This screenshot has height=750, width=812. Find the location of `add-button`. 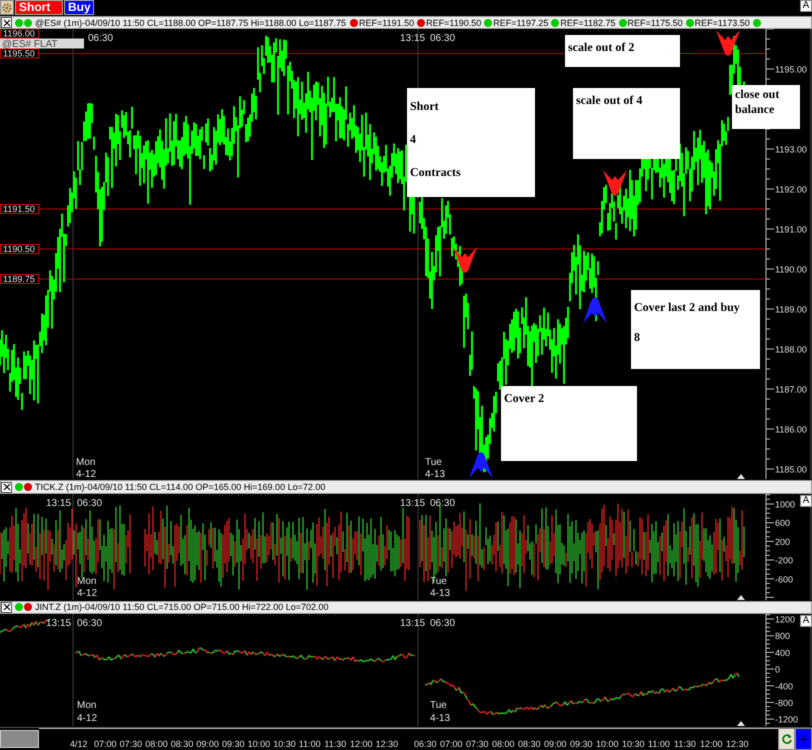

add-button is located at coordinates (803, 739).